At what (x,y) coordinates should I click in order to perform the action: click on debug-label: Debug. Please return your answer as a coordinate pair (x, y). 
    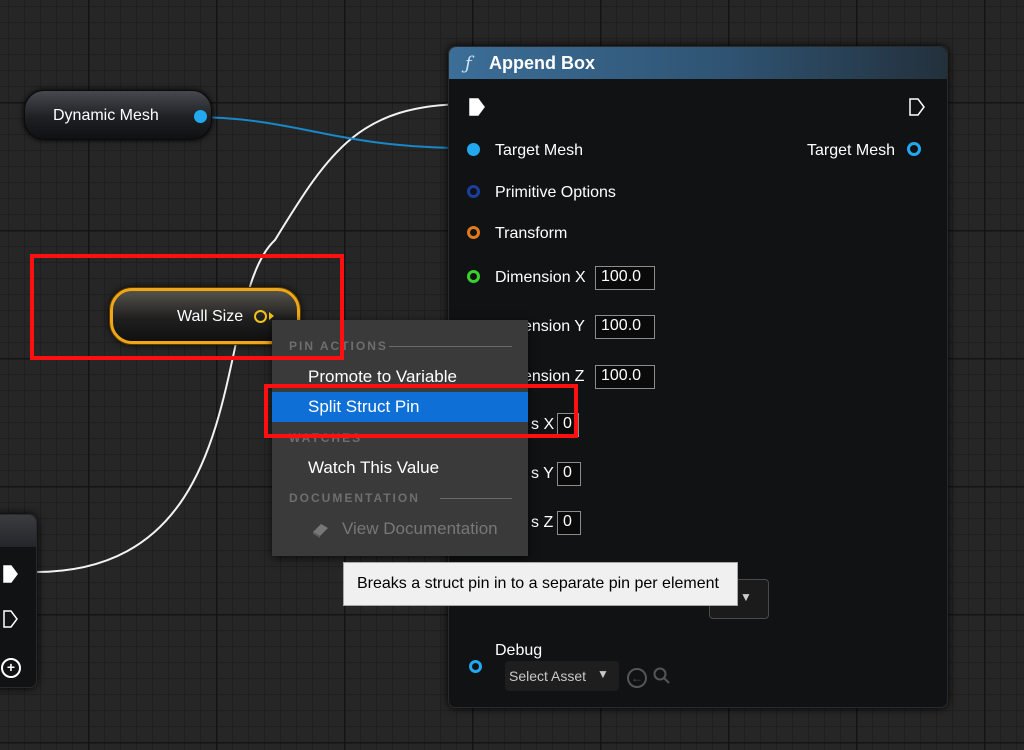
    Looking at the image, I should click on (519, 650).